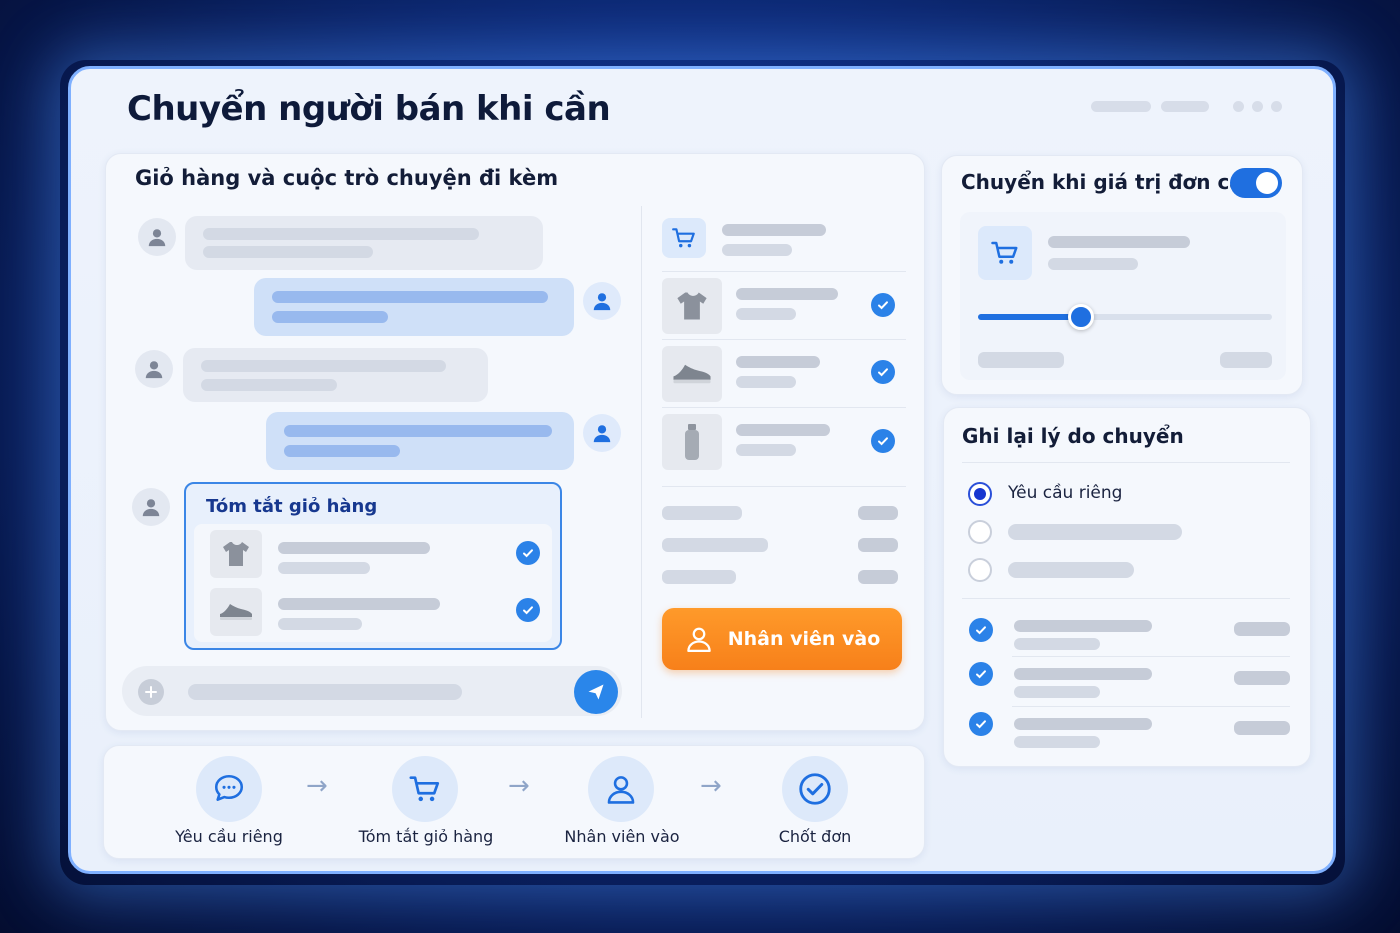 The height and width of the screenshot is (933, 1400). I want to click on step-label: Nhân viên vào, so click(622, 836).